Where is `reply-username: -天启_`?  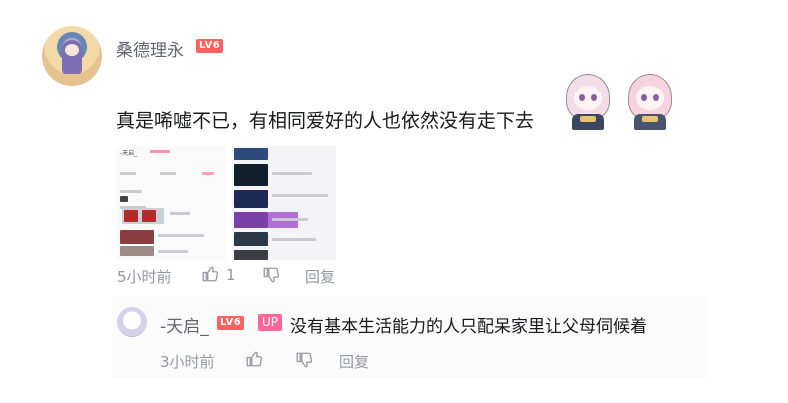 reply-username: -天启_ is located at coordinates (184, 324).